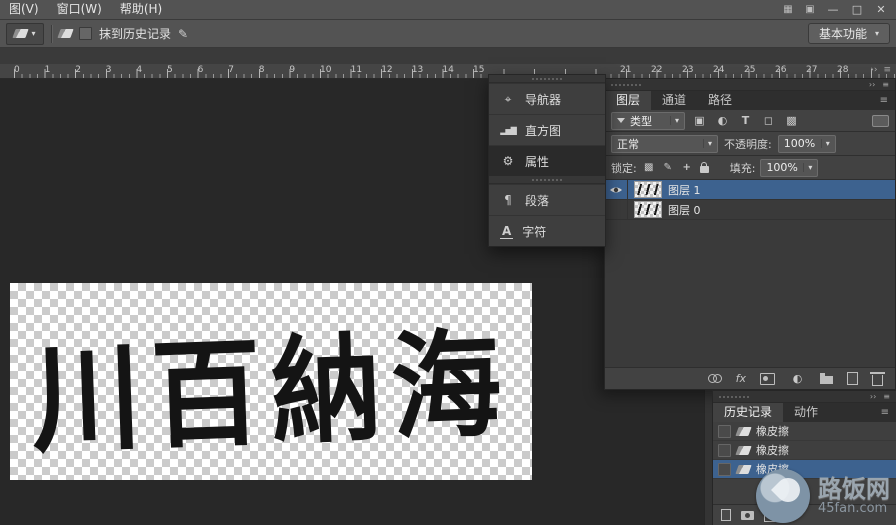 The image size is (896, 525). Describe the element at coordinates (507, 231) in the screenshot. I see `character-icon: A` at that location.